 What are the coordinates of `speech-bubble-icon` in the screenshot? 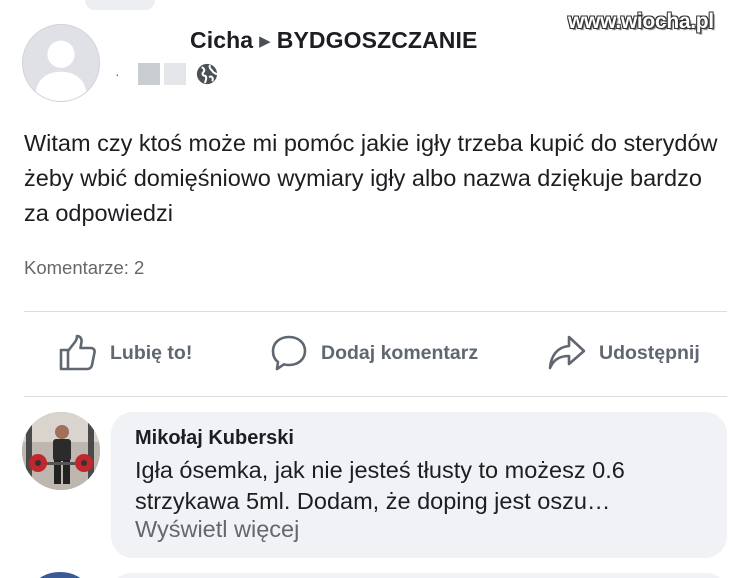 It's located at (289, 353).